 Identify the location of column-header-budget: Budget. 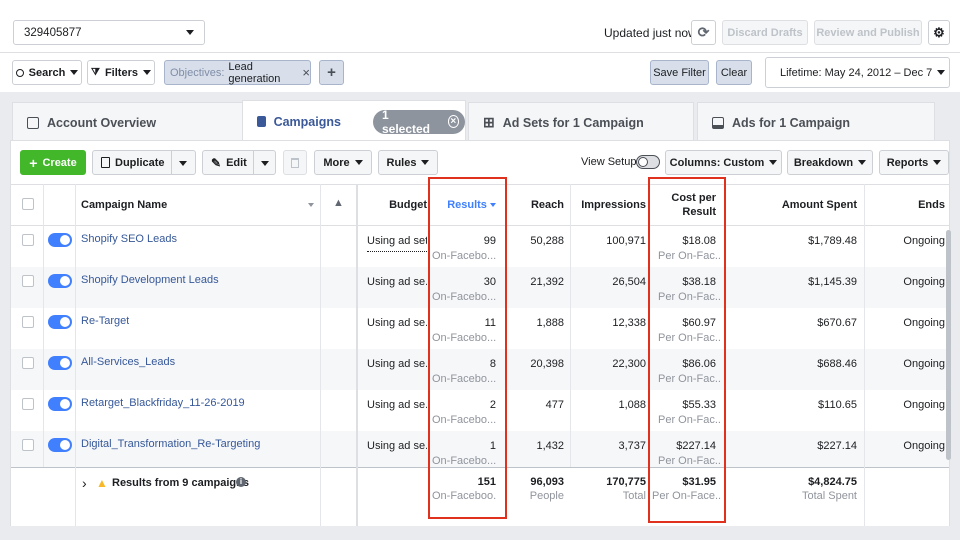
(393, 205).